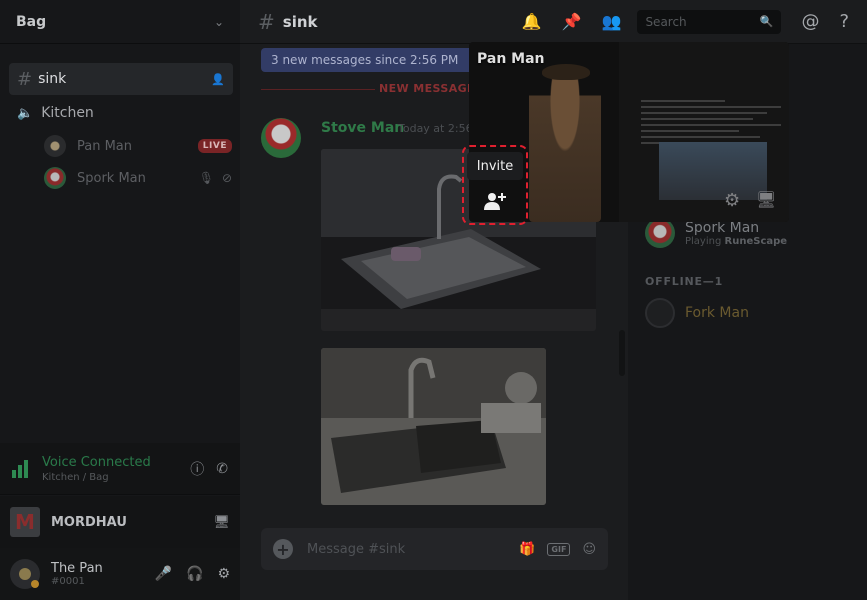 The height and width of the screenshot is (600, 867). I want to click on pin-icon: 📌, so click(572, 21).